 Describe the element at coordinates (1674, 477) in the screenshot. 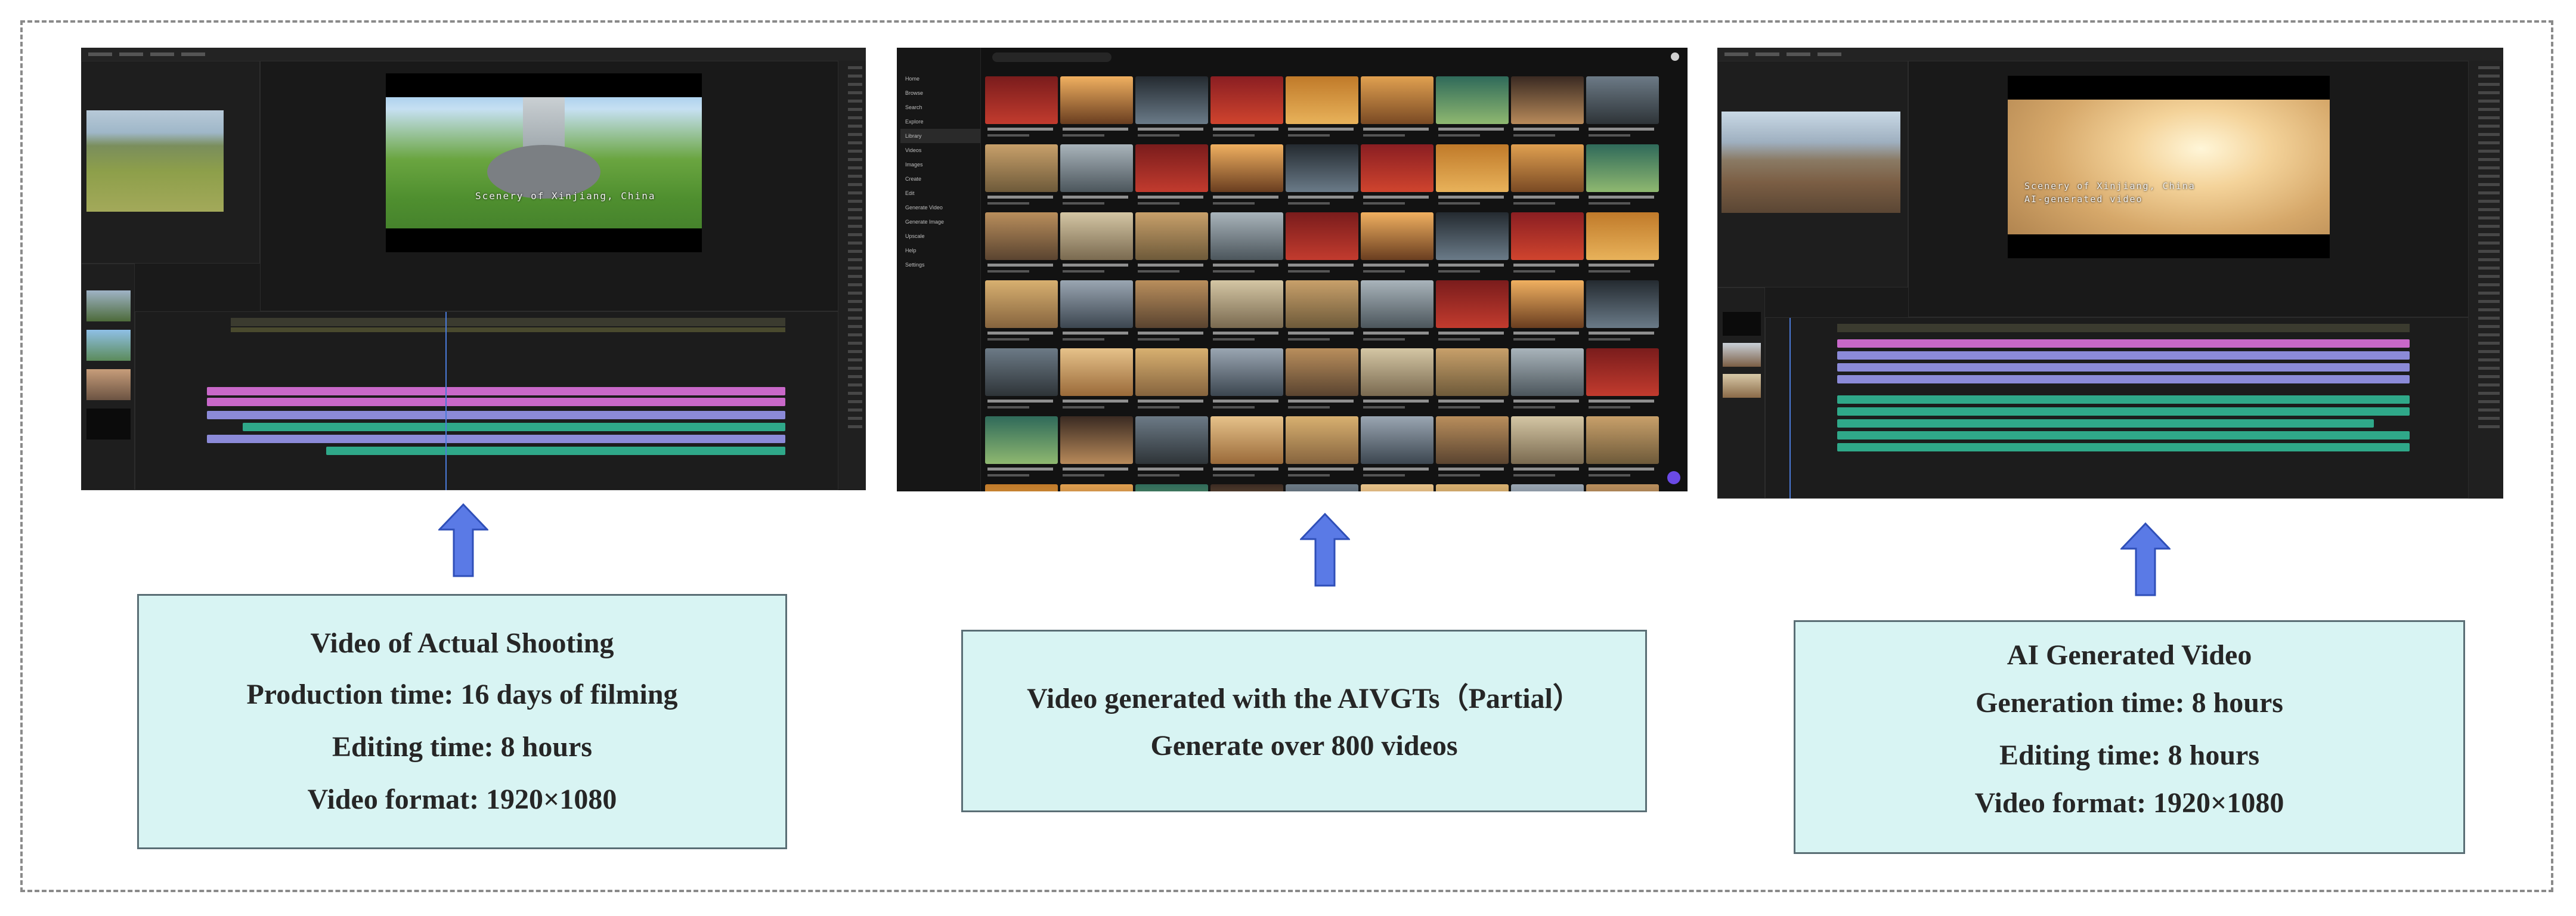

I see `create-fab-button` at that location.